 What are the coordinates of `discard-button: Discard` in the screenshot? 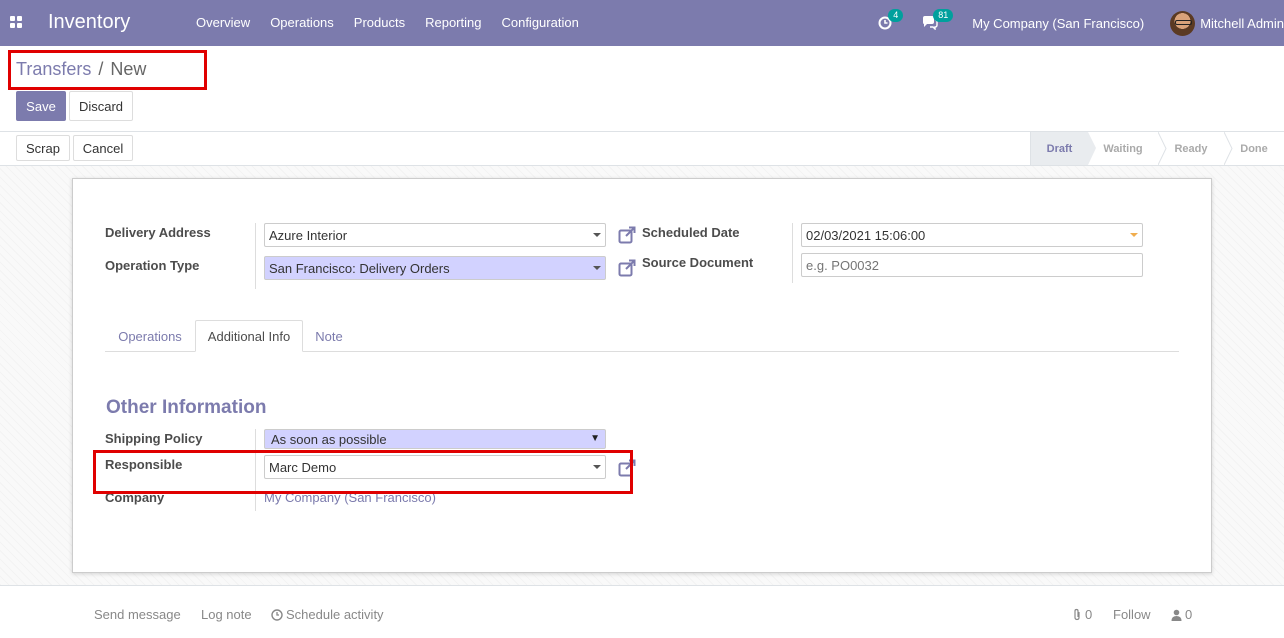 It's located at (101, 106).